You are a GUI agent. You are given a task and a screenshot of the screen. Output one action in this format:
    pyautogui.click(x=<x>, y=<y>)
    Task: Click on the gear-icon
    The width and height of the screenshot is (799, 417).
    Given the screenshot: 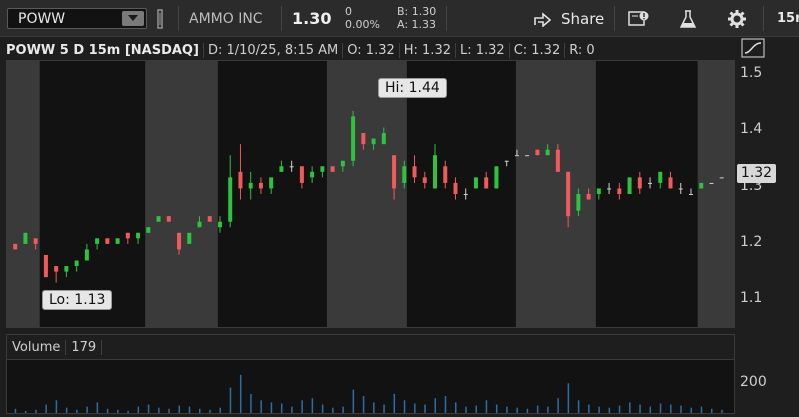 What is the action you would take?
    pyautogui.click(x=737, y=18)
    